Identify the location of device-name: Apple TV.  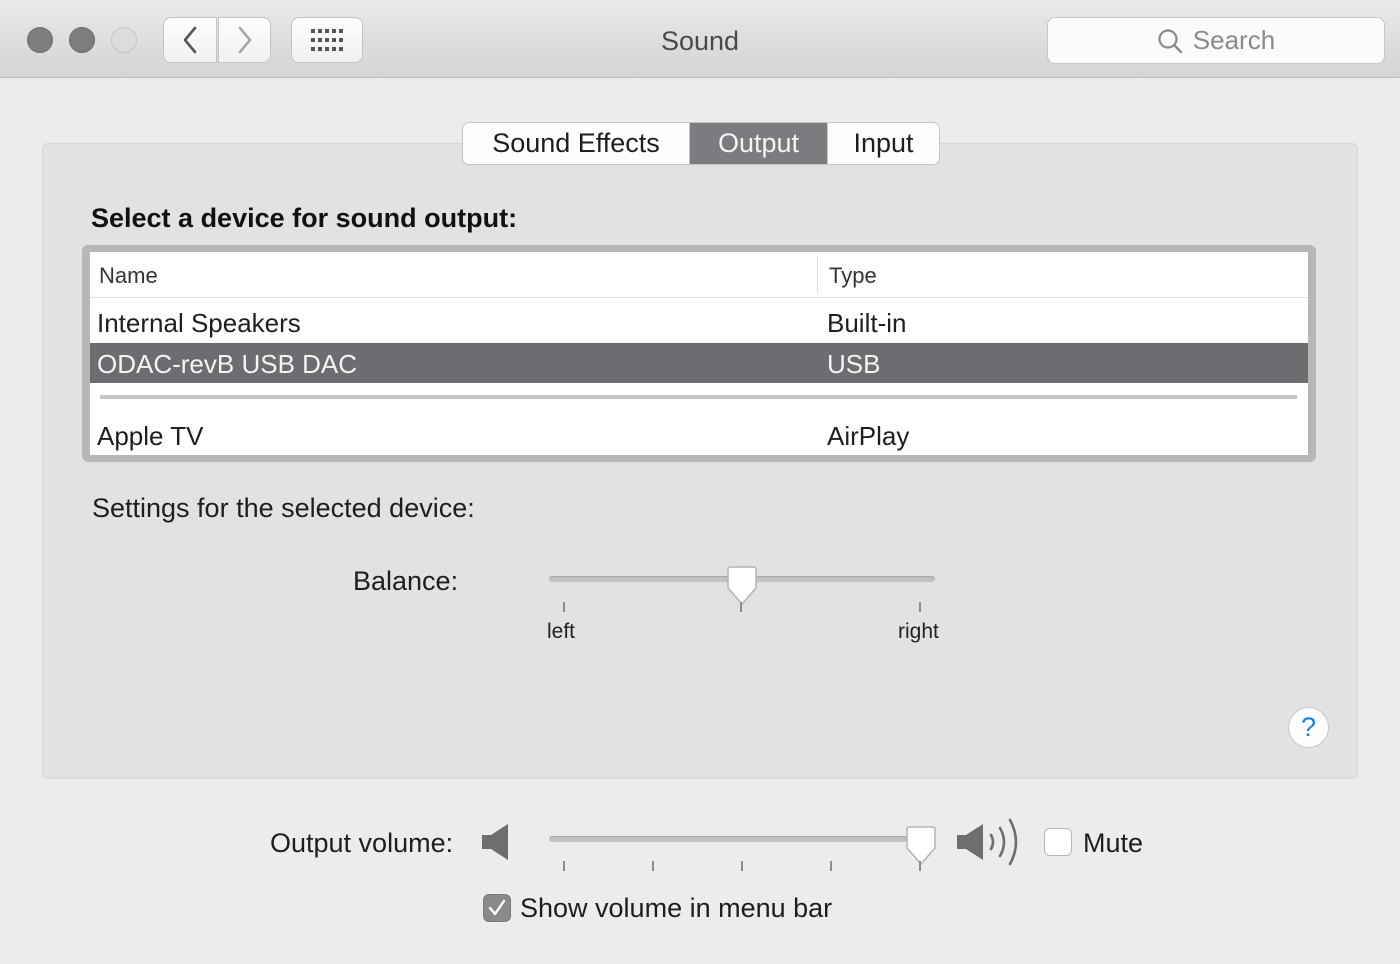
(150, 436).